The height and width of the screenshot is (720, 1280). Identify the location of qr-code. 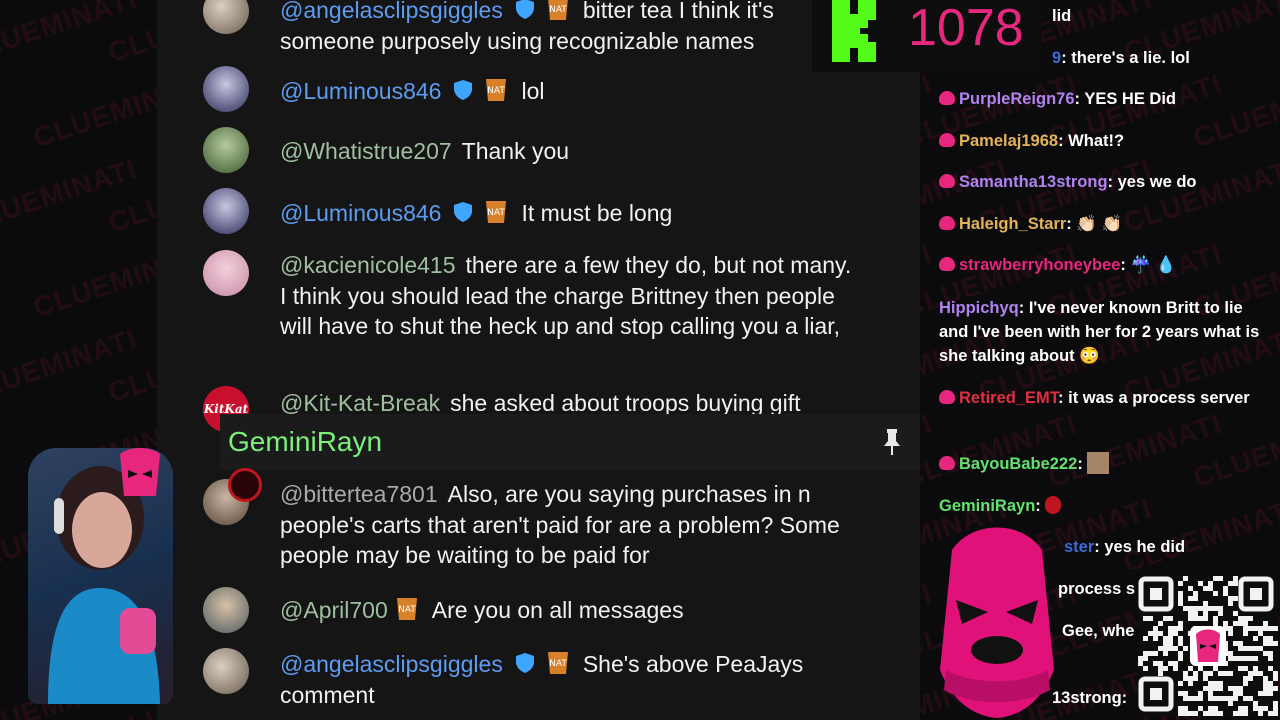
(1208, 646).